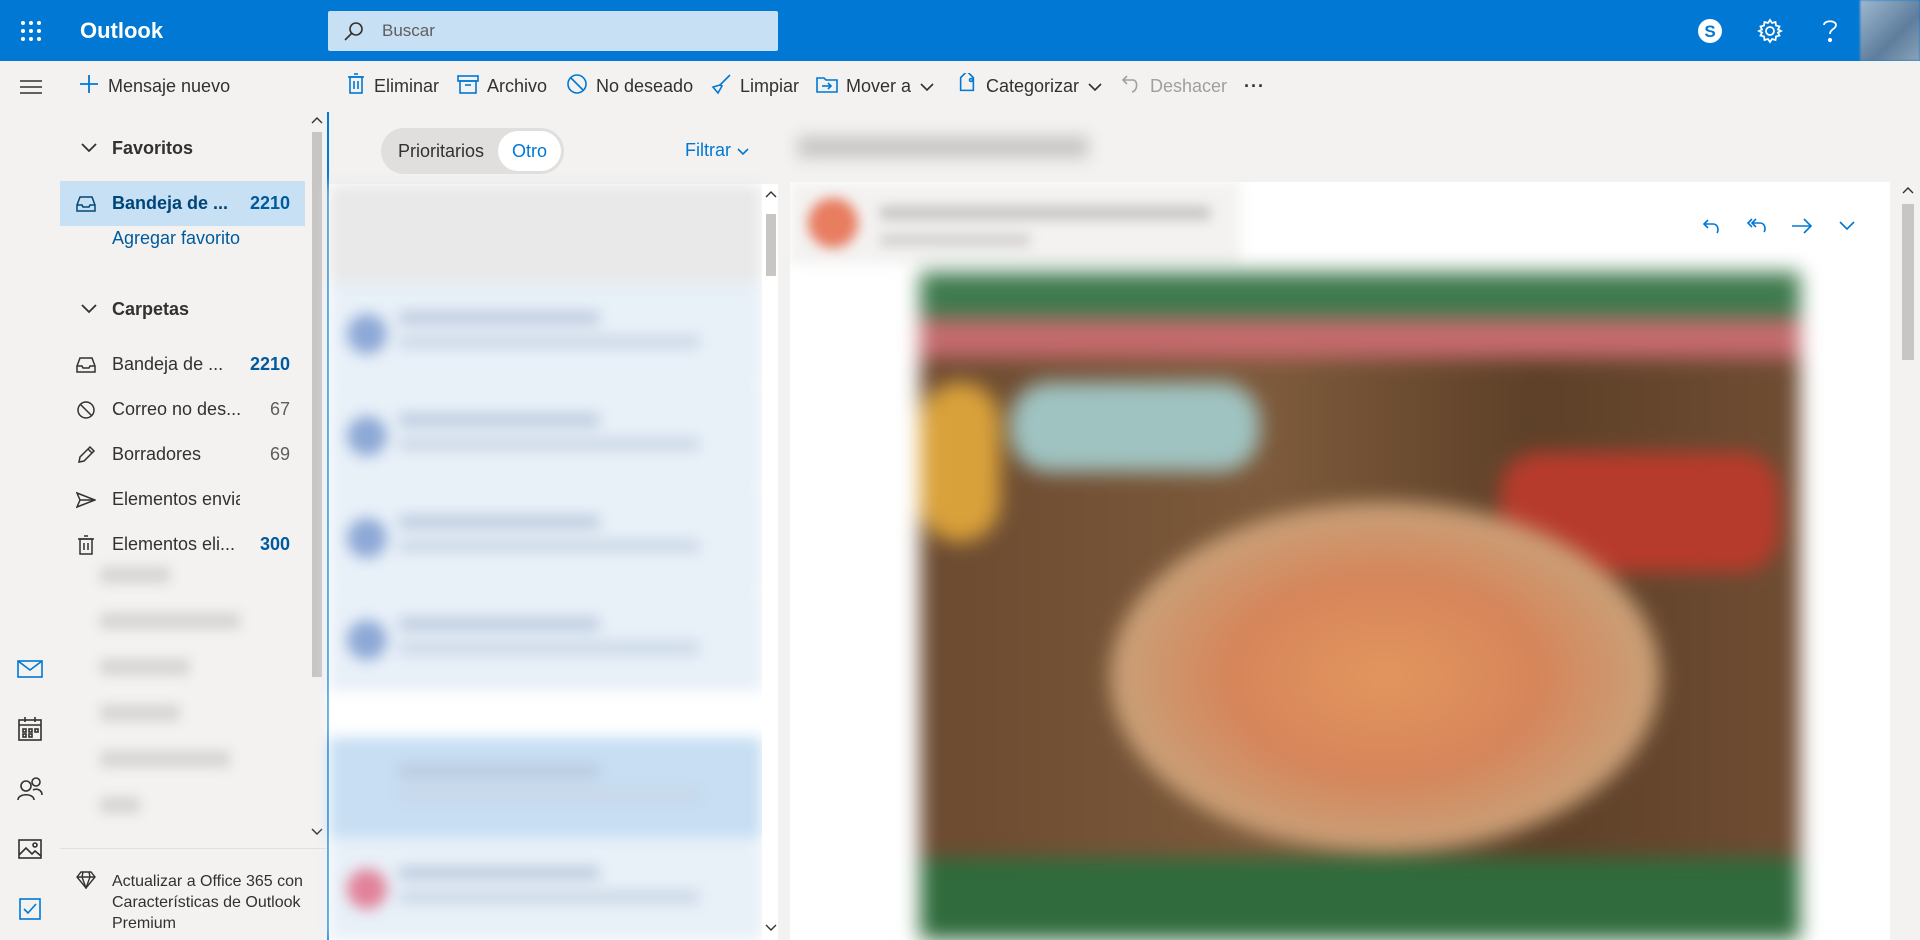 The width and height of the screenshot is (1920, 940). What do you see at coordinates (169, 86) in the screenshot?
I see `new-message-label: Mensaje nuevo` at bounding box center [169, 86].